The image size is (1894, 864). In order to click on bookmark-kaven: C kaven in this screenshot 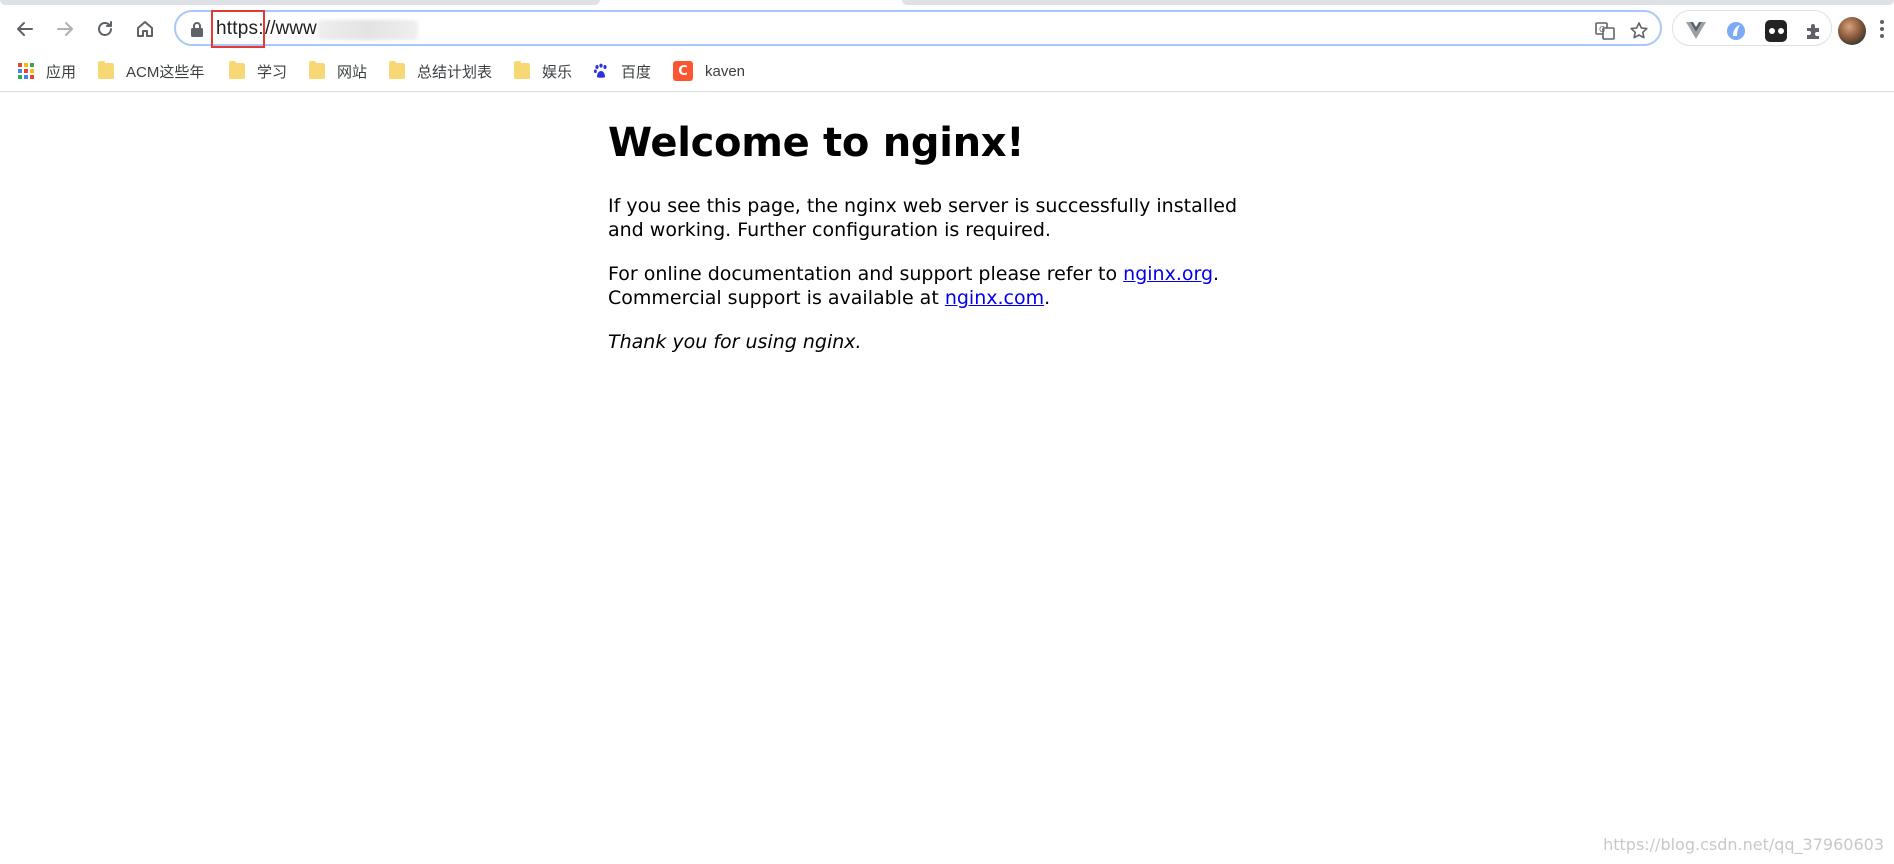, I will do `click(709, 71)`.